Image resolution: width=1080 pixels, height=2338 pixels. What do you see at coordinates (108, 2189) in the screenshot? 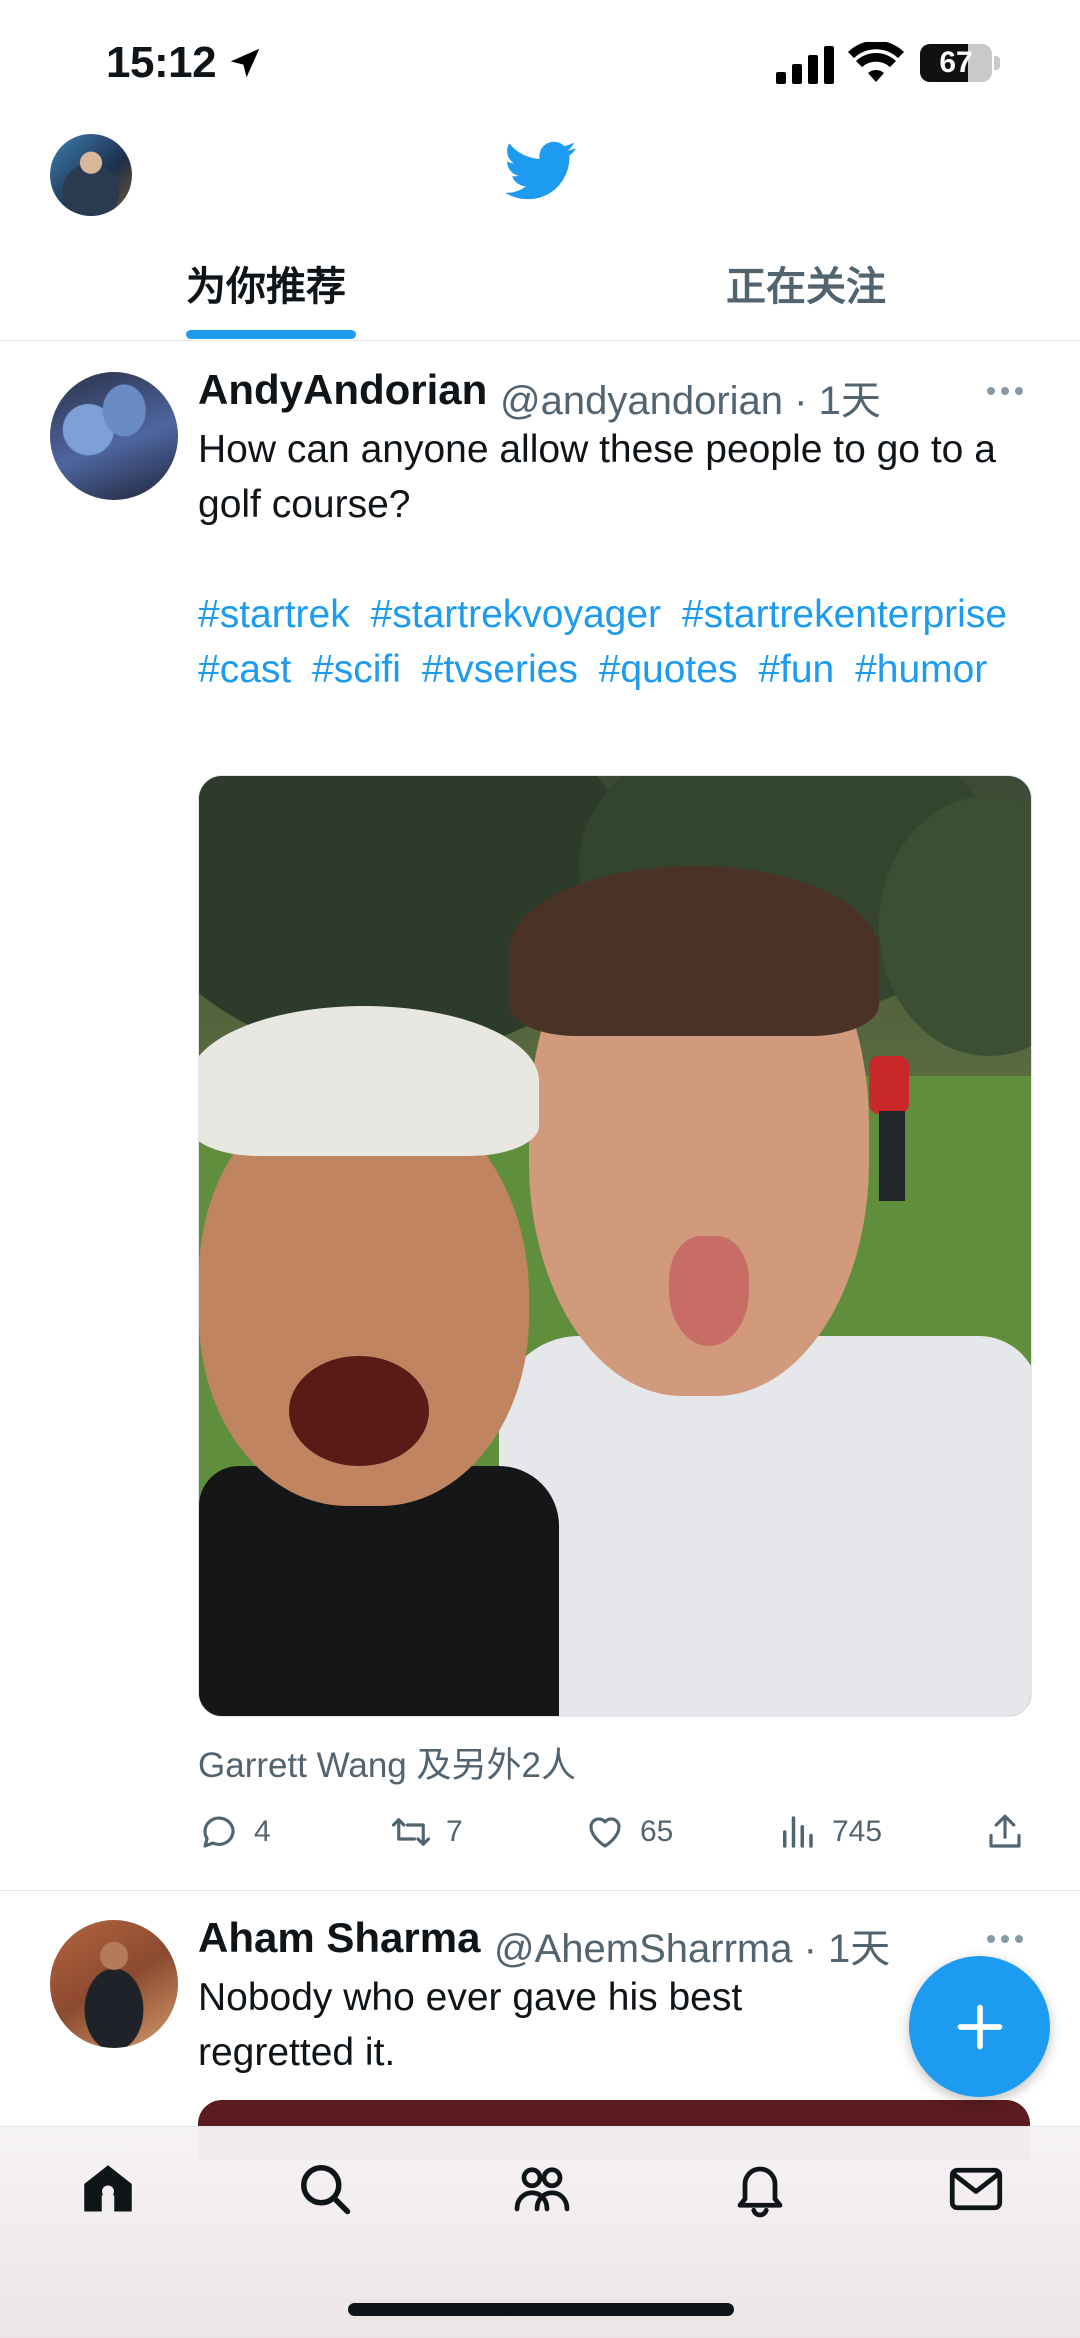
I see `home-icon` at bounding box center [108, 2189].